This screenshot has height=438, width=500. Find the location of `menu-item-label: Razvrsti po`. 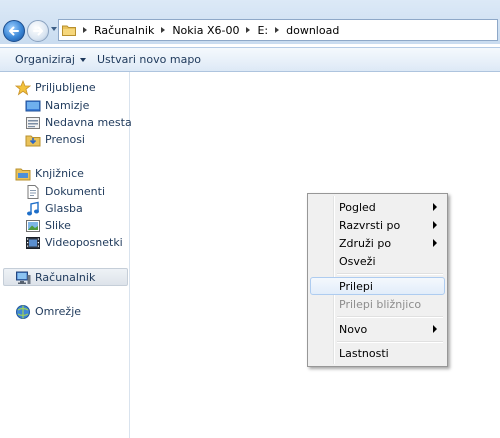

menu-item-label: Razvrsti po is located at coordinates (370, 225).